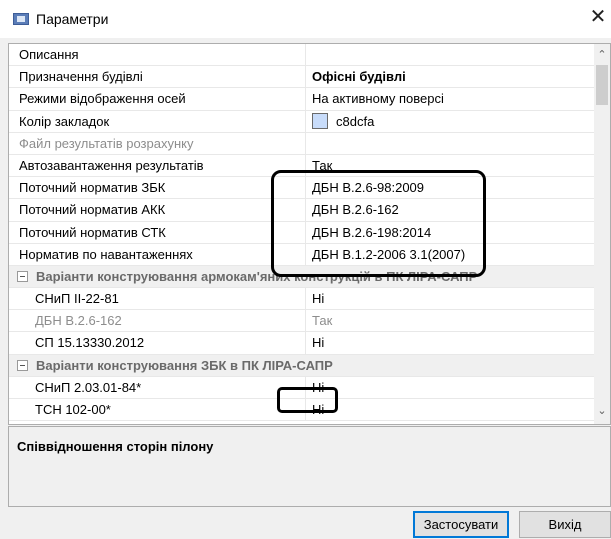  Describe the element at coordinates (102, 99) in the screenshot. I see `property-name-text: Режими відображення осей` at that location.